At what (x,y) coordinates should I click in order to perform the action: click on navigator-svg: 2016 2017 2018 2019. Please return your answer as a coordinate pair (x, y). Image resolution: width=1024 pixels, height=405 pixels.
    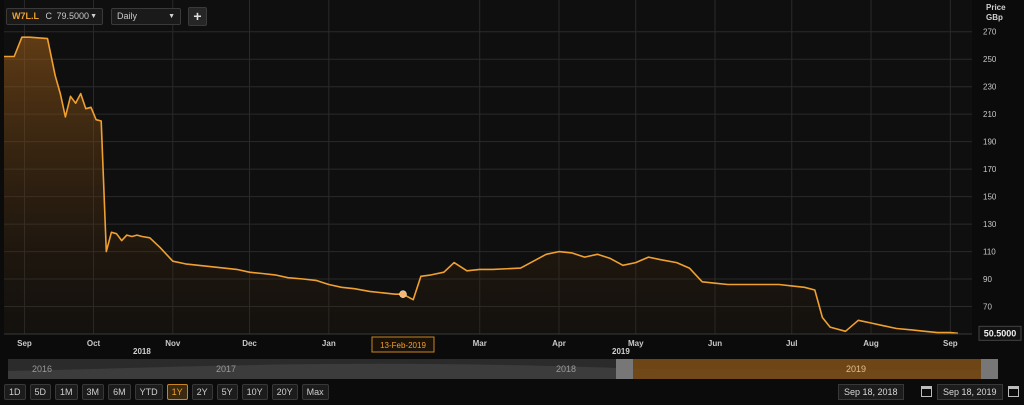
    Looking at the image, I should click on (503, 369).